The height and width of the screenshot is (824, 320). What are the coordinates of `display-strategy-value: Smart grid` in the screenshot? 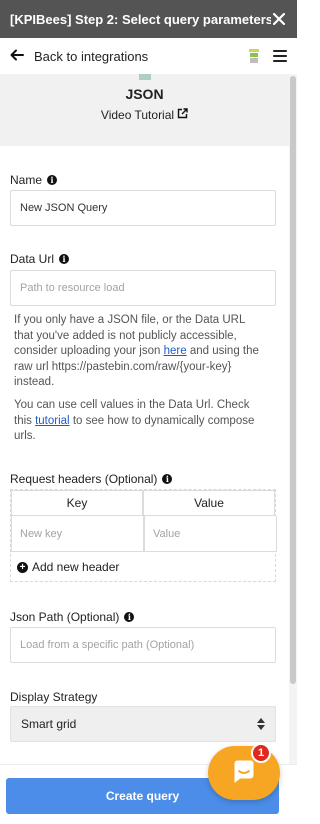 It's located at (49, 724).